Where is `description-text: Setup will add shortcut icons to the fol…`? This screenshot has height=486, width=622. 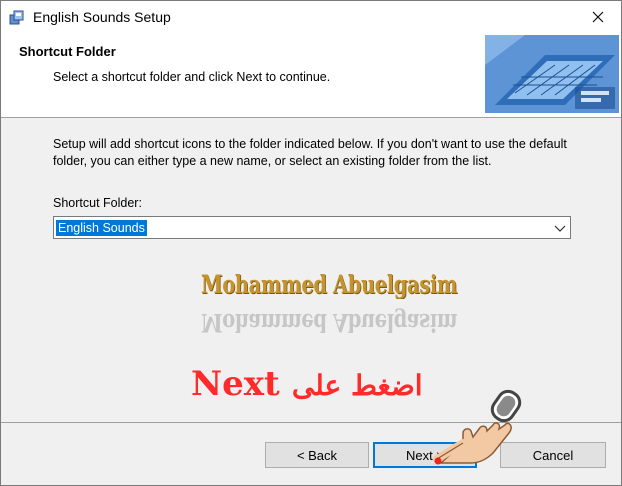 description-text: Setup will add shortcut icons to the fol… is located at coordinates (310, 152).